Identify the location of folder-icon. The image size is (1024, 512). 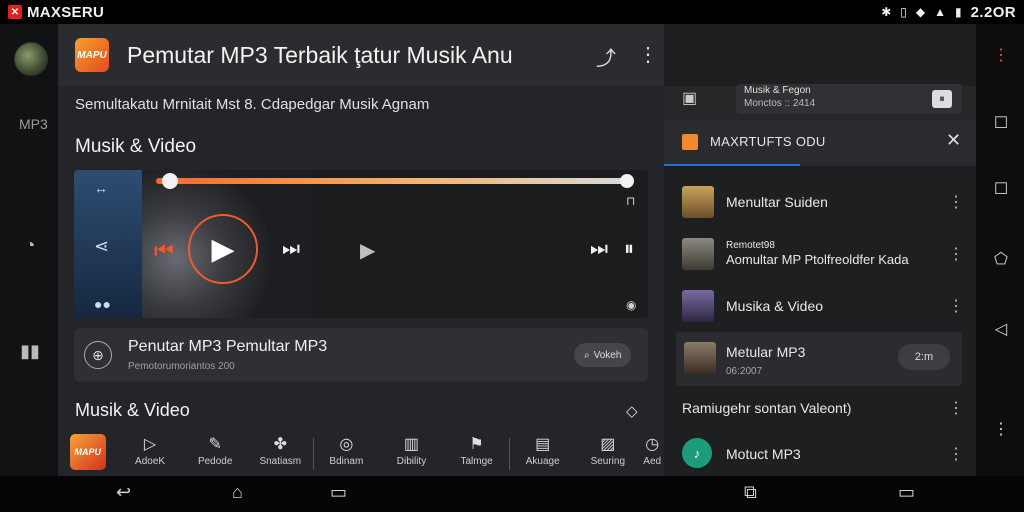
(690, 142).